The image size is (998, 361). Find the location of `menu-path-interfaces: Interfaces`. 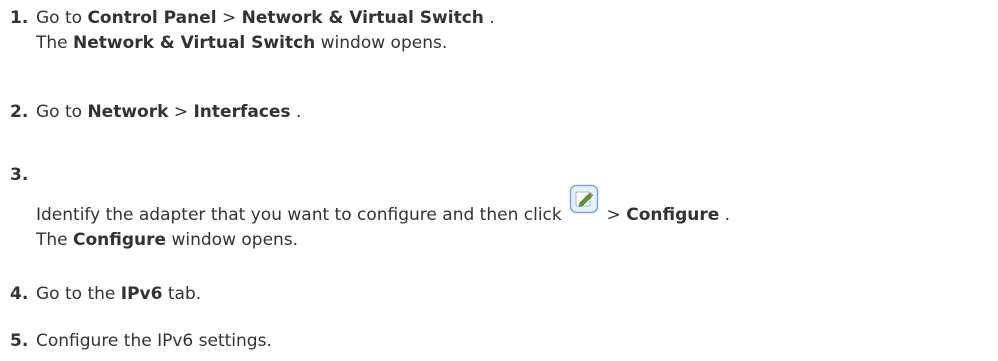

menu-path-interfaces: Interfaces is located at coordinates (242, 112).